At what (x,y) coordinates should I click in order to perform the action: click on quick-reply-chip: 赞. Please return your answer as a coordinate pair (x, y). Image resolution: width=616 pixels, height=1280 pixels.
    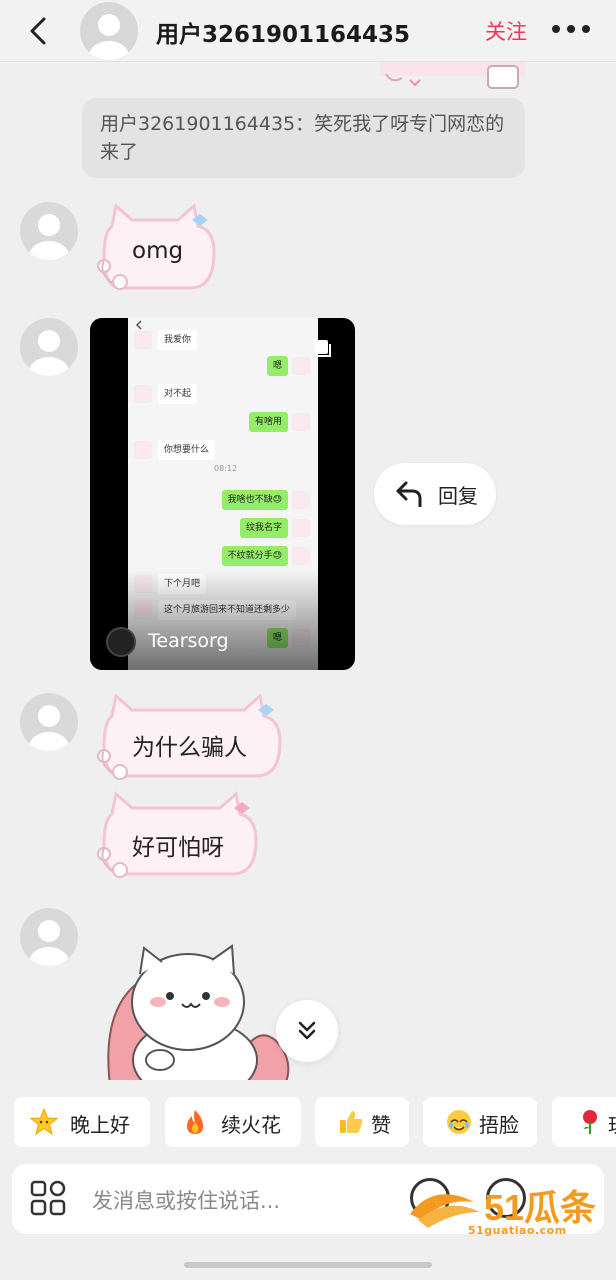
    Looking at the image, I should click on (362, 1122).